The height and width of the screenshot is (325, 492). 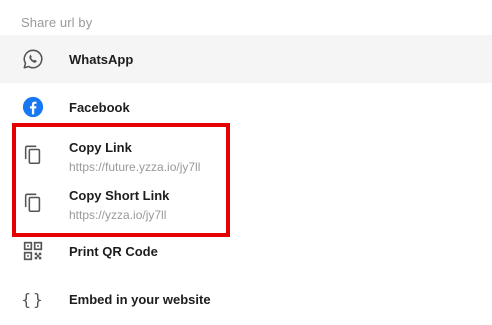 I want to click on share-option-label: Copy Link, so click(x=100, y=147).